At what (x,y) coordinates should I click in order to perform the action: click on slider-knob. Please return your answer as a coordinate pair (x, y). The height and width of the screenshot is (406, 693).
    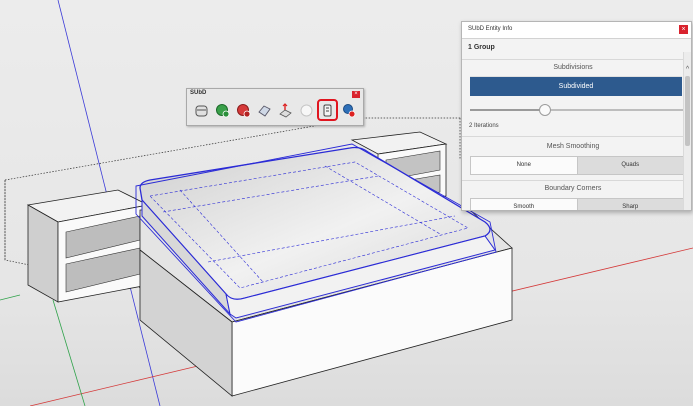
    Looking at the image, I should click on (544, 110).